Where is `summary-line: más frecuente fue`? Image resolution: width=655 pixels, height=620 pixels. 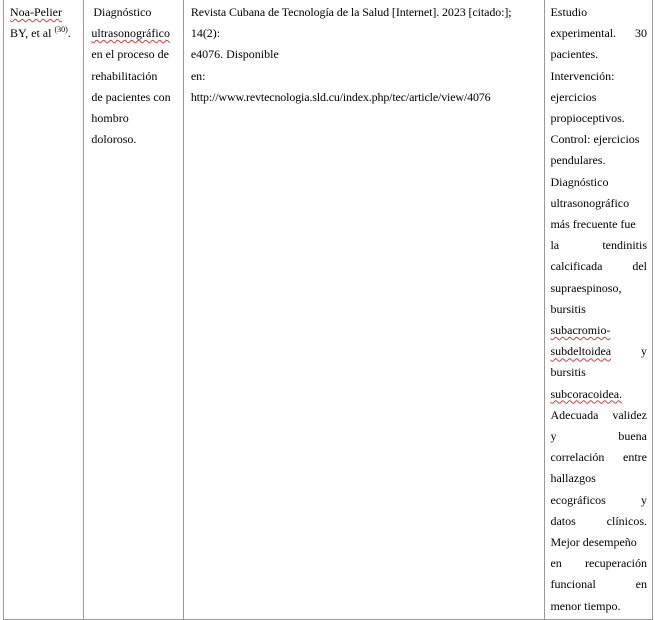 summary-line: más frecuente fue is located at coordinates (593, 224).